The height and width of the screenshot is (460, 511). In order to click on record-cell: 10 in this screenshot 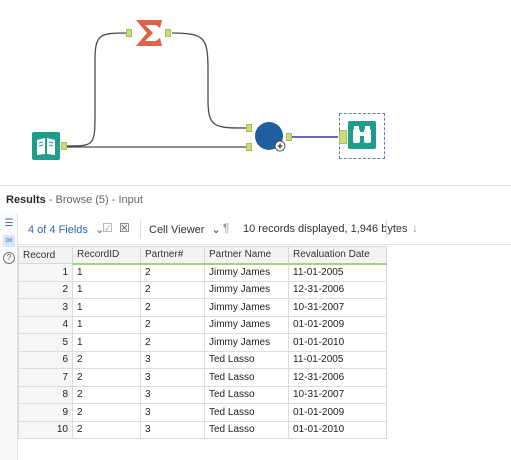, I will do `click(45, 429)`.